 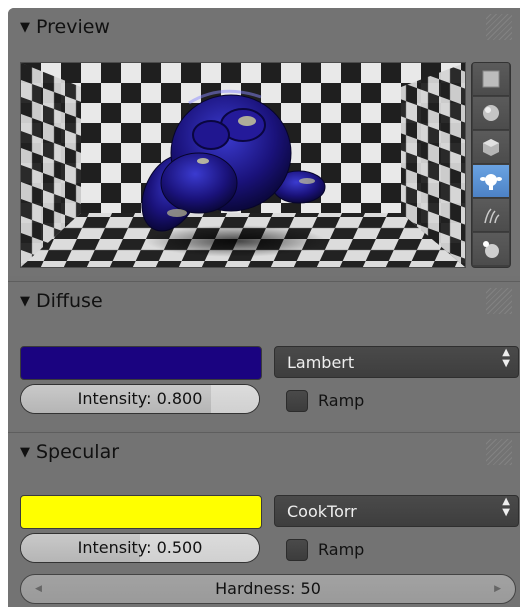 I want to click on diffuse-shader-value: Lambert, so click(x=321, y=362).